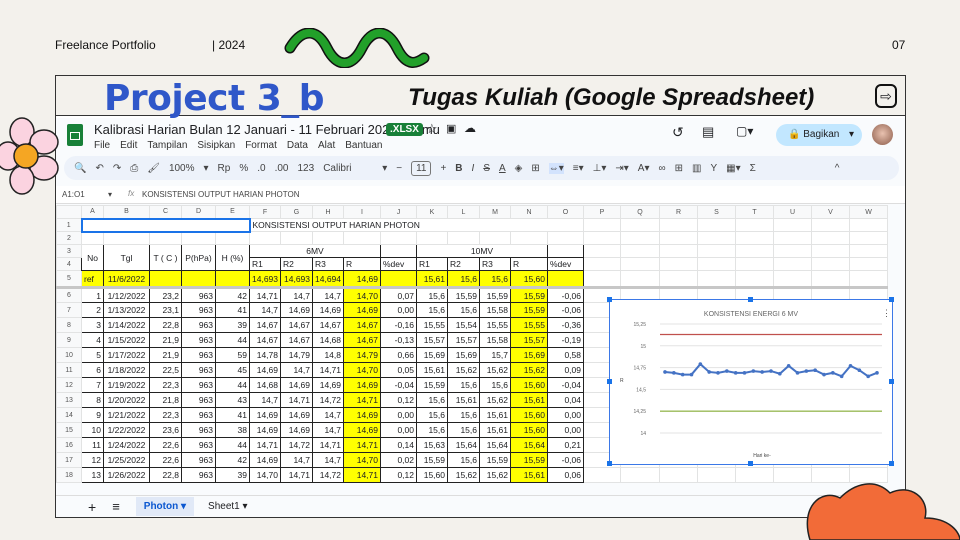 The height and width of the screenshot is (540, 960). I want to click on font-size-increase: +, so click(443, 168).